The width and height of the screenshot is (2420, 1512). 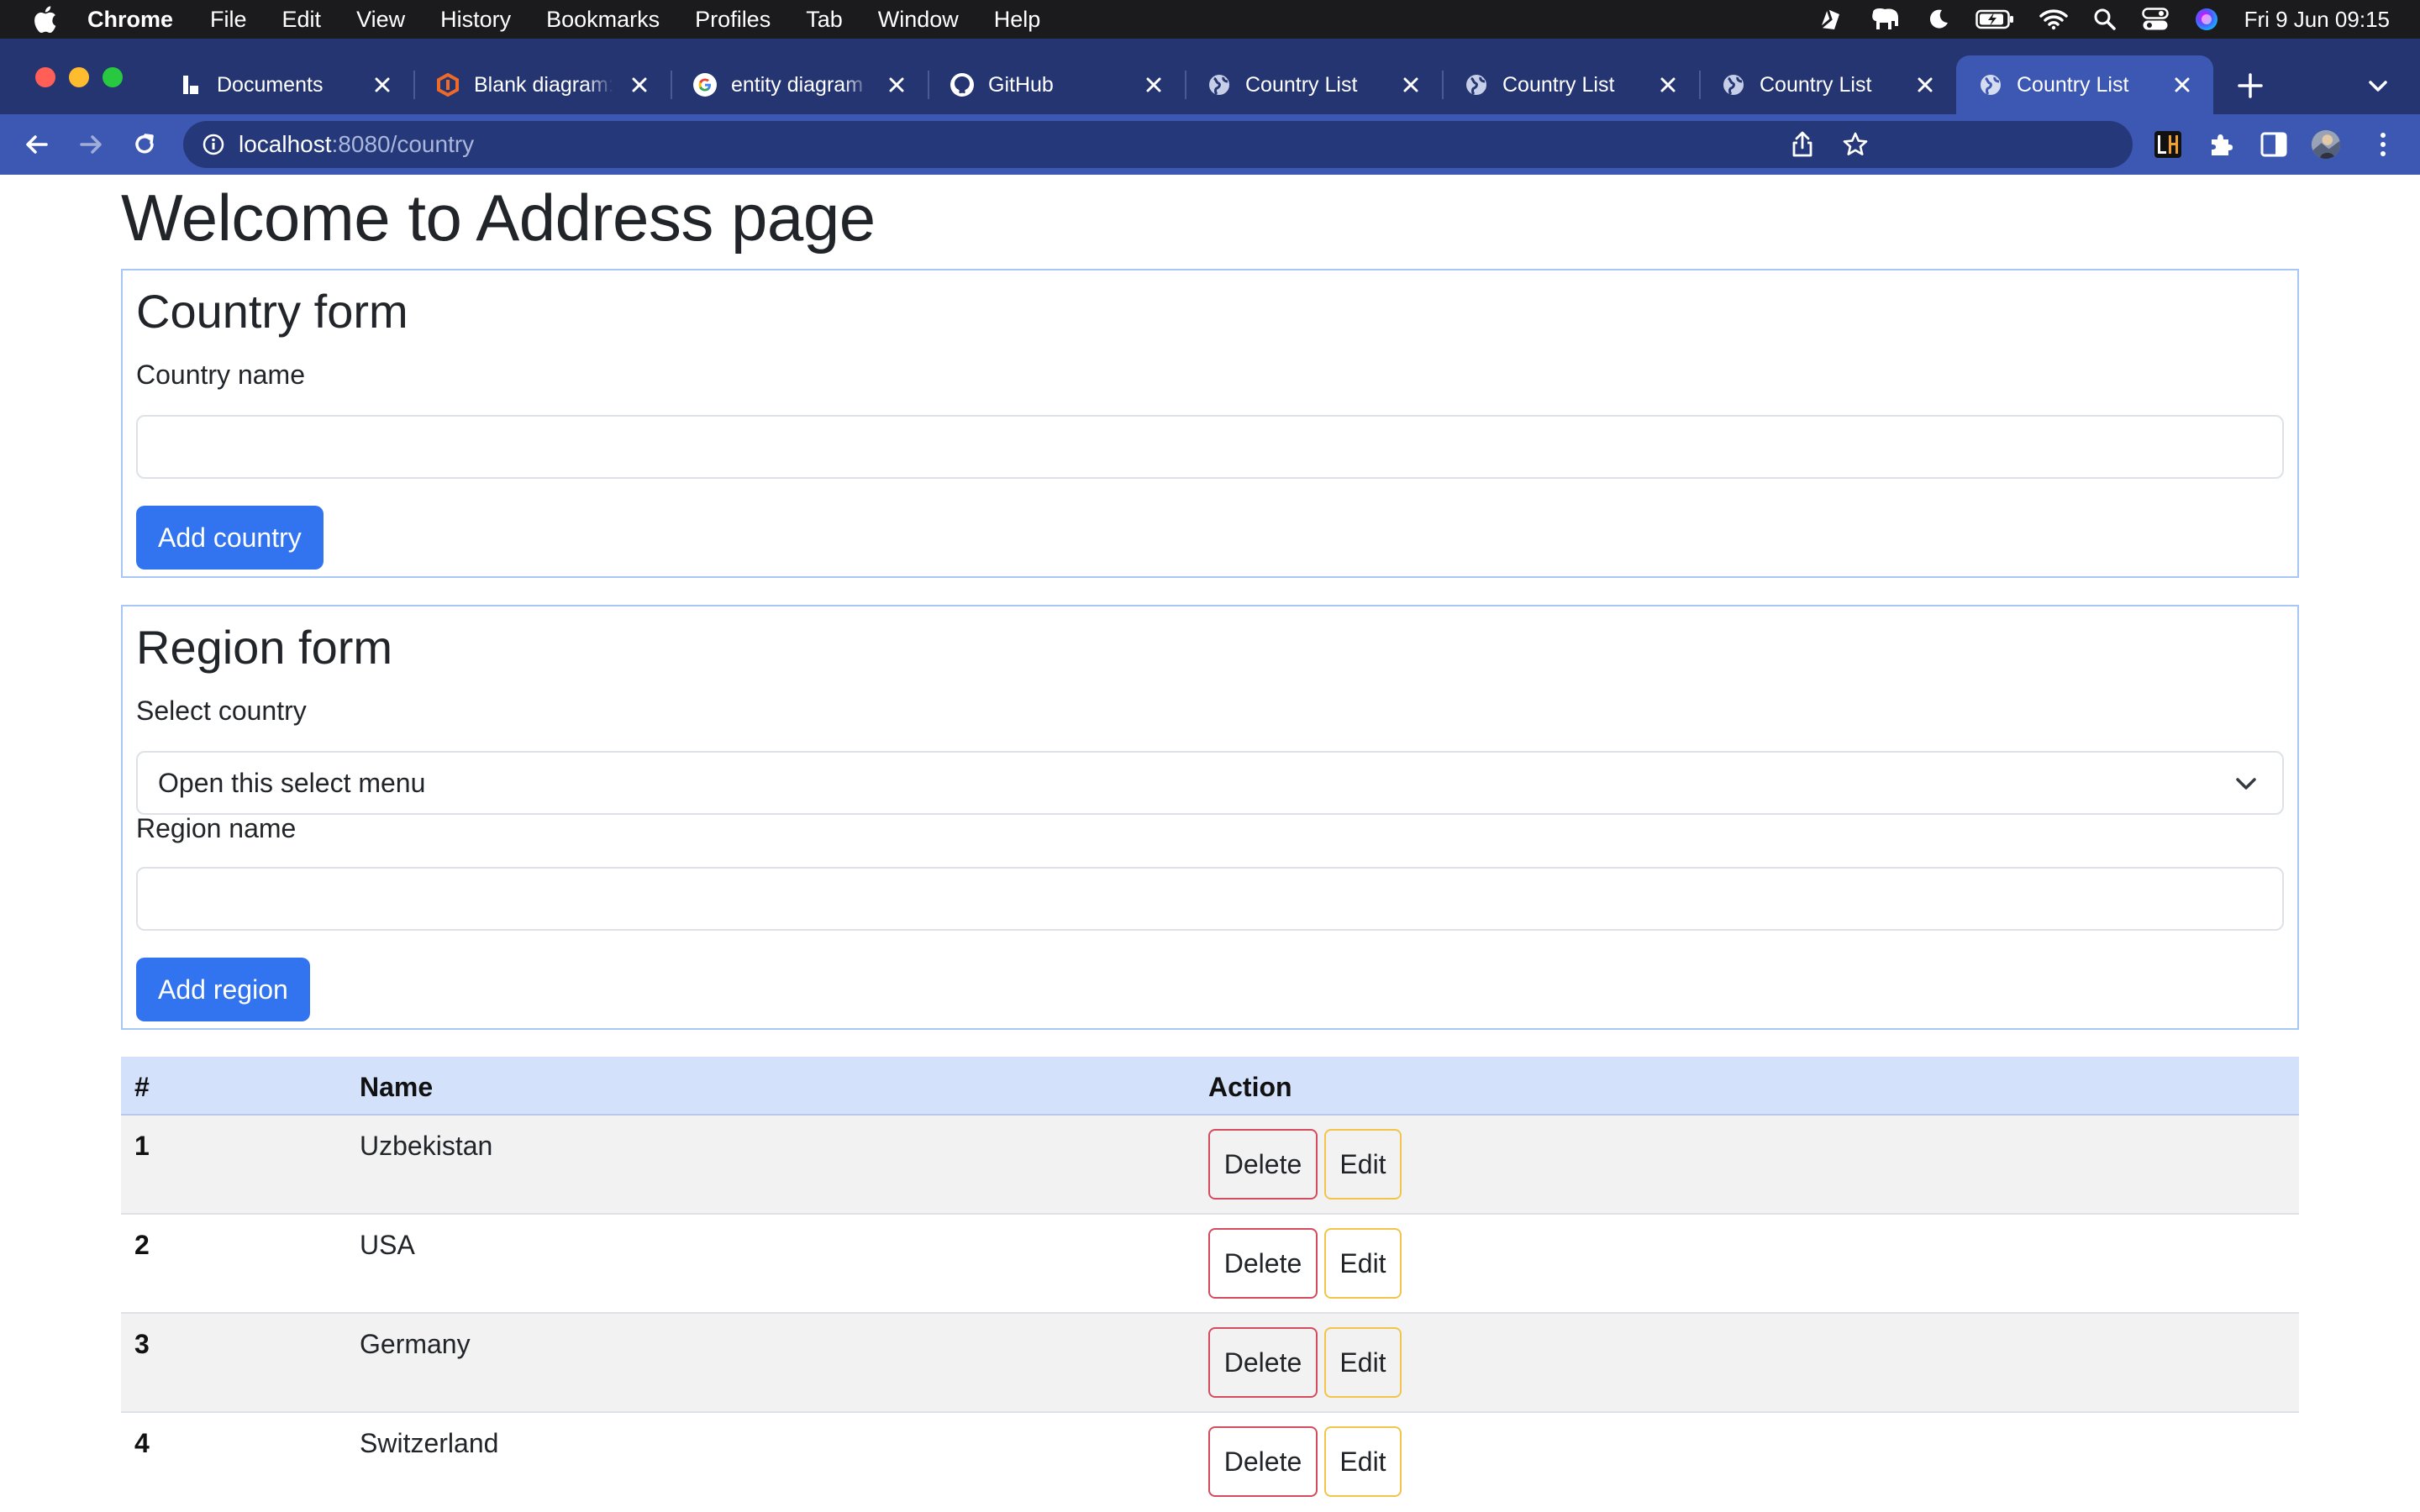 I want to click on menu-window: Window, so click(x=918, y=20).